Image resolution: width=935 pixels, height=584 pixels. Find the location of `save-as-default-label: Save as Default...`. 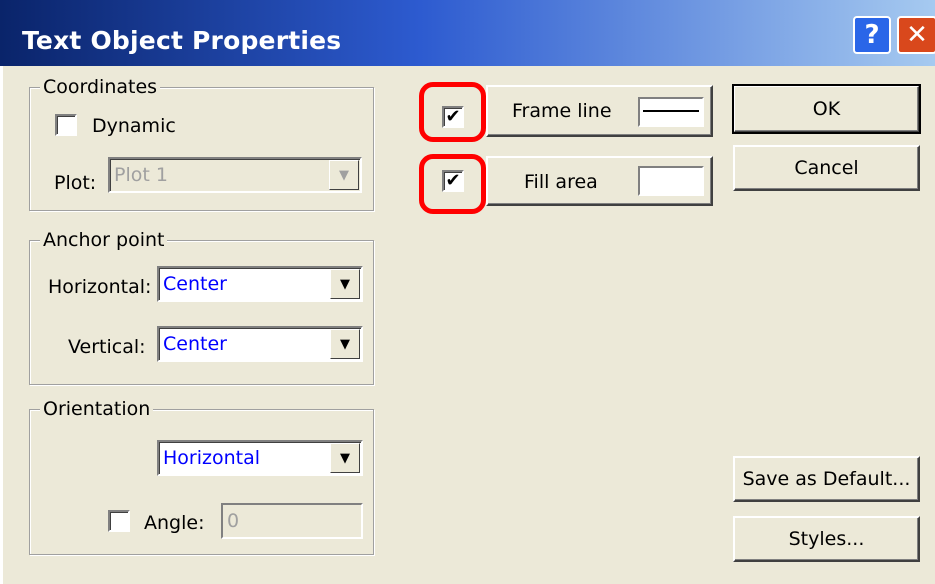

save-as-default-label: Save as Default... is located at coordinates (826, 479).